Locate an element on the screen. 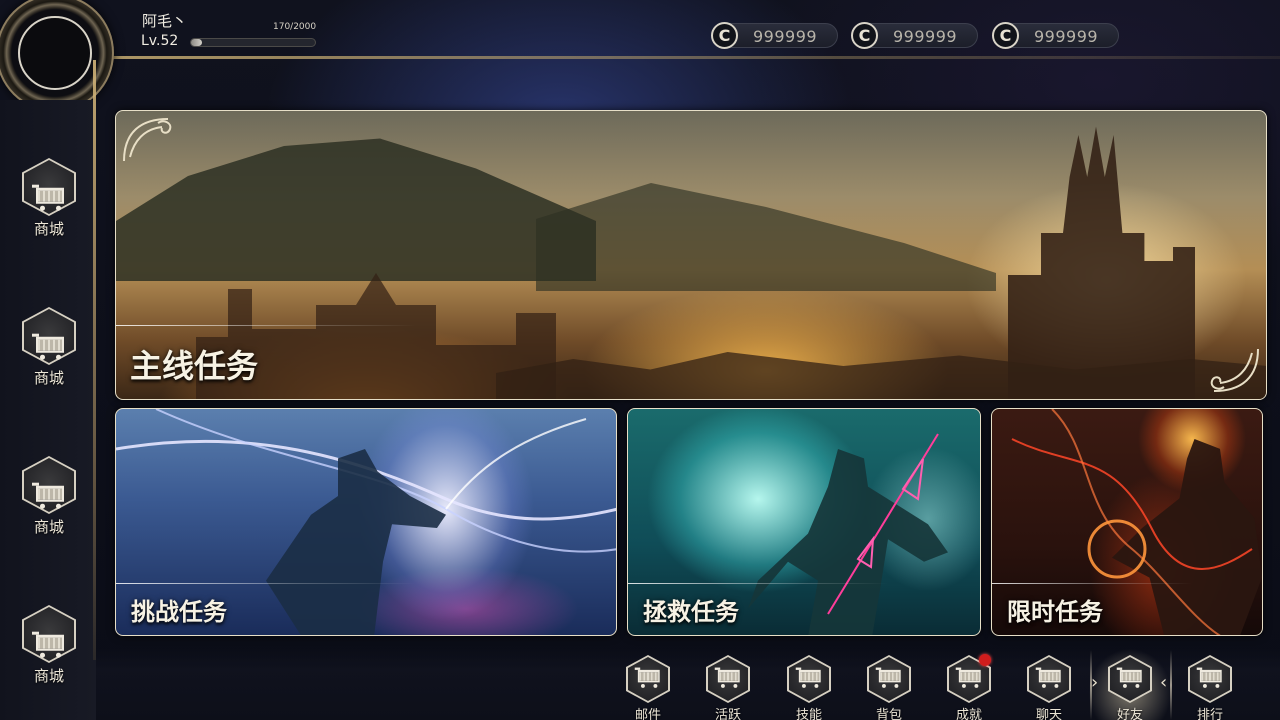  currency-slot-3: C 999999 is located at coordinates (1055, 35).